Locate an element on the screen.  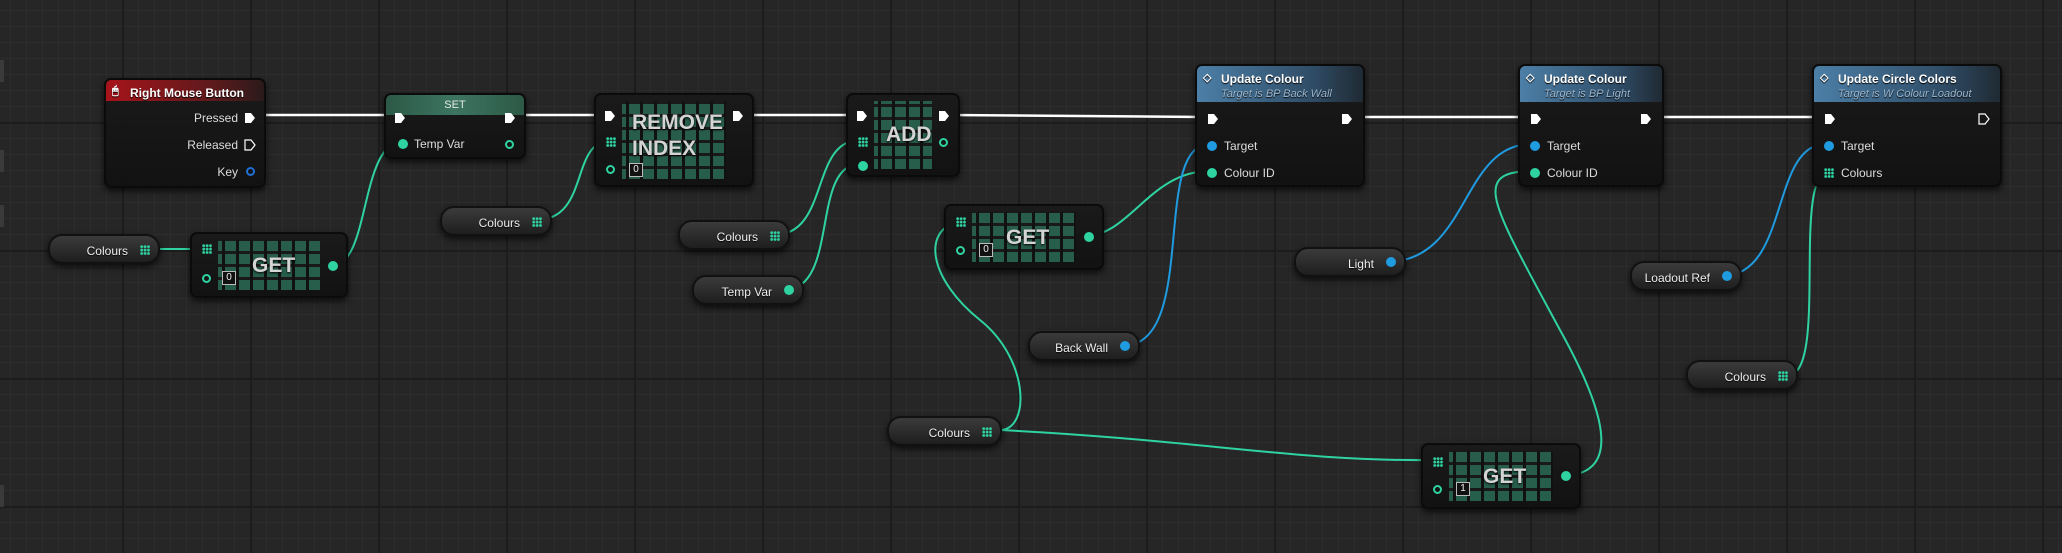
variable-label: Loadout Ref is located at coordinates (1677, 278).